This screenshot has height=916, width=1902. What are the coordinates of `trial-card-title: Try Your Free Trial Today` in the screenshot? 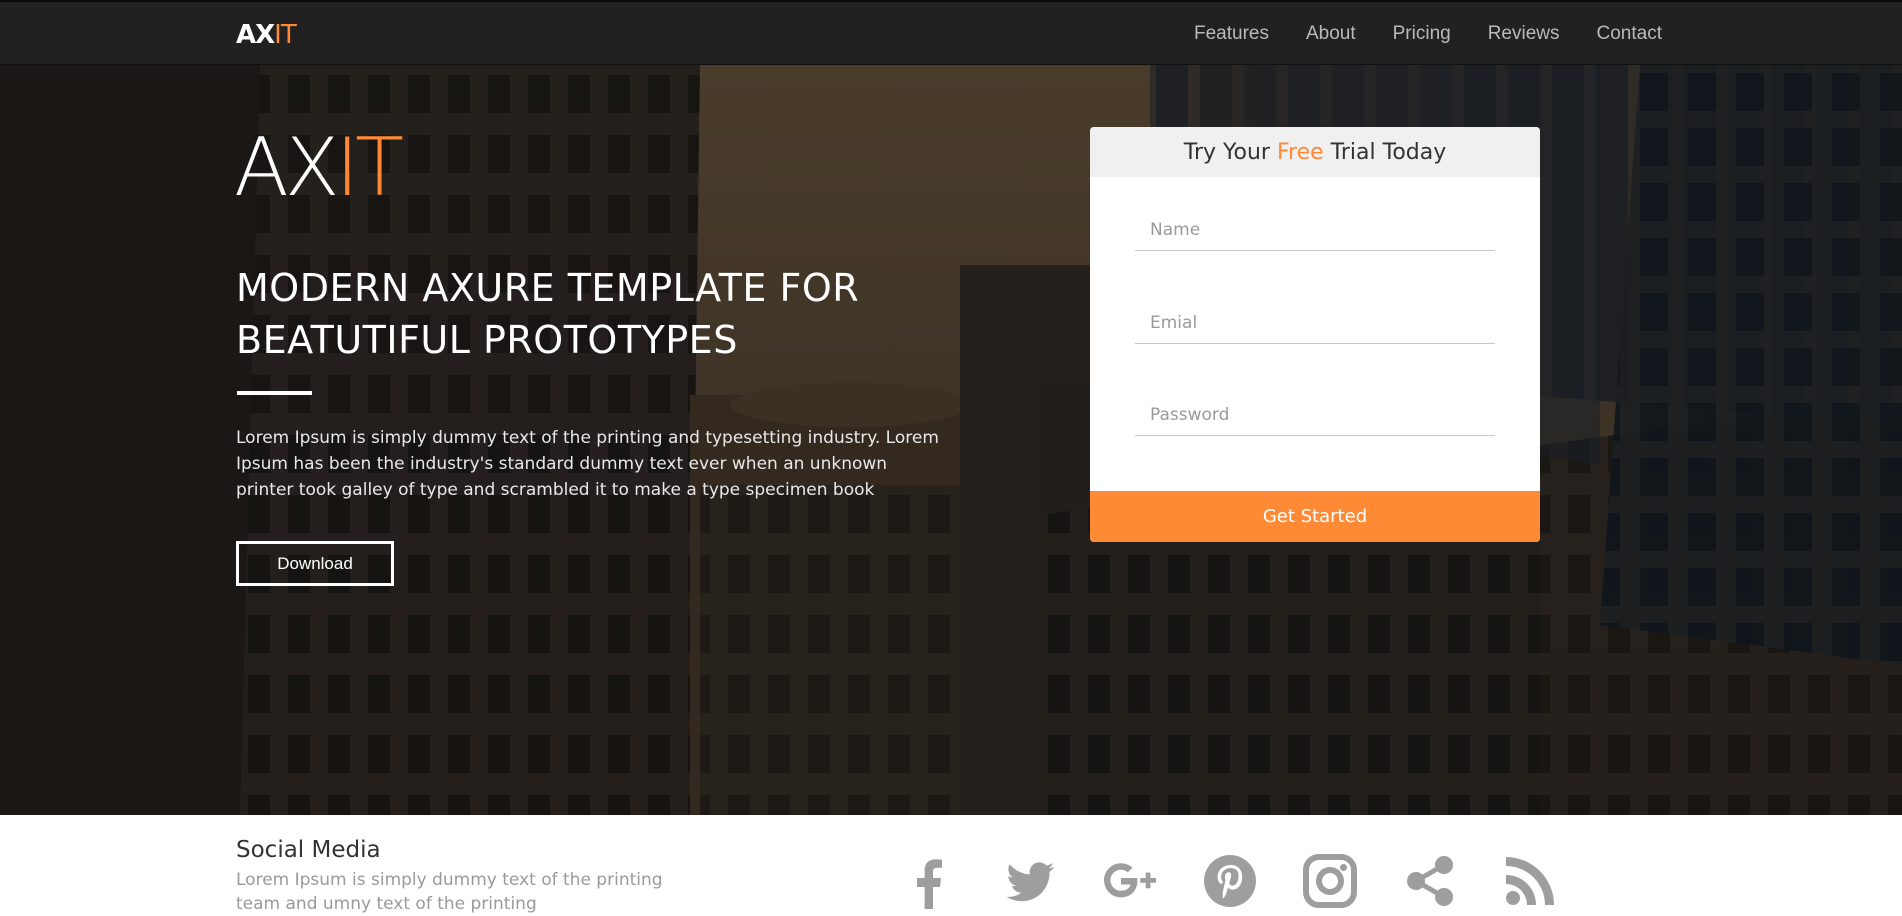 It's located at (1315, 152).